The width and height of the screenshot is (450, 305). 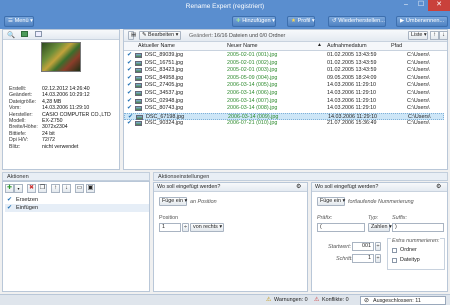 What do you see at coordinates (24, 34) in the screenshot?
I see `image-icon` at bounding box center [24, 34].